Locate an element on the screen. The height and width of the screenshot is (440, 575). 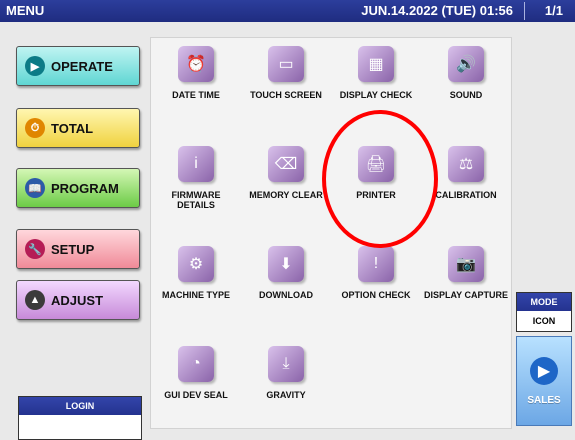
tile-download: ⬇ DOWNLOAD is located at coordinates (286, 283).